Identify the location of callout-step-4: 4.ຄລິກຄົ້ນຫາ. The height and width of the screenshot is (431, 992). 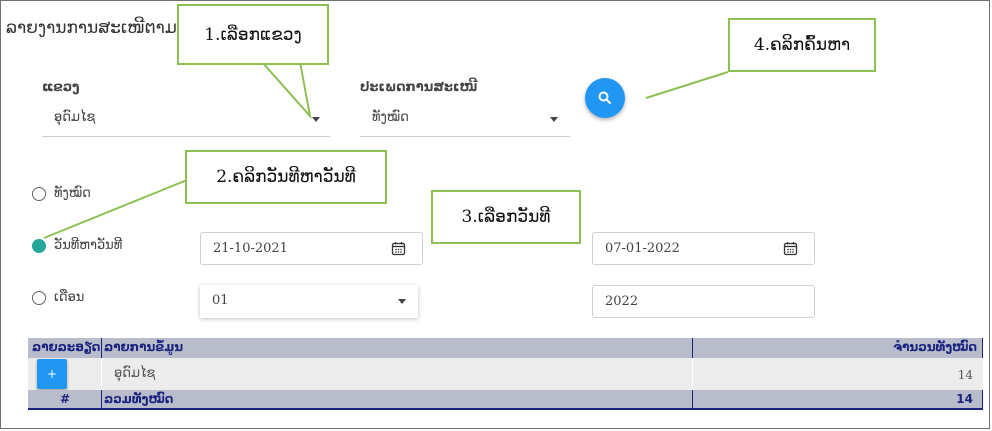
(802, 45).